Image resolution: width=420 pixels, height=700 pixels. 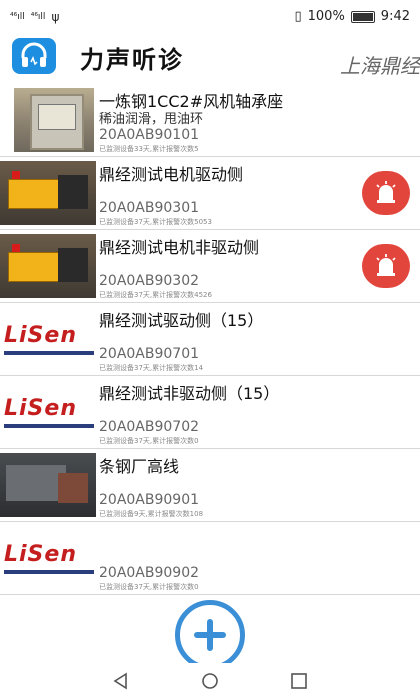 I want to click on battery-icon, so click(x=362, y=16).